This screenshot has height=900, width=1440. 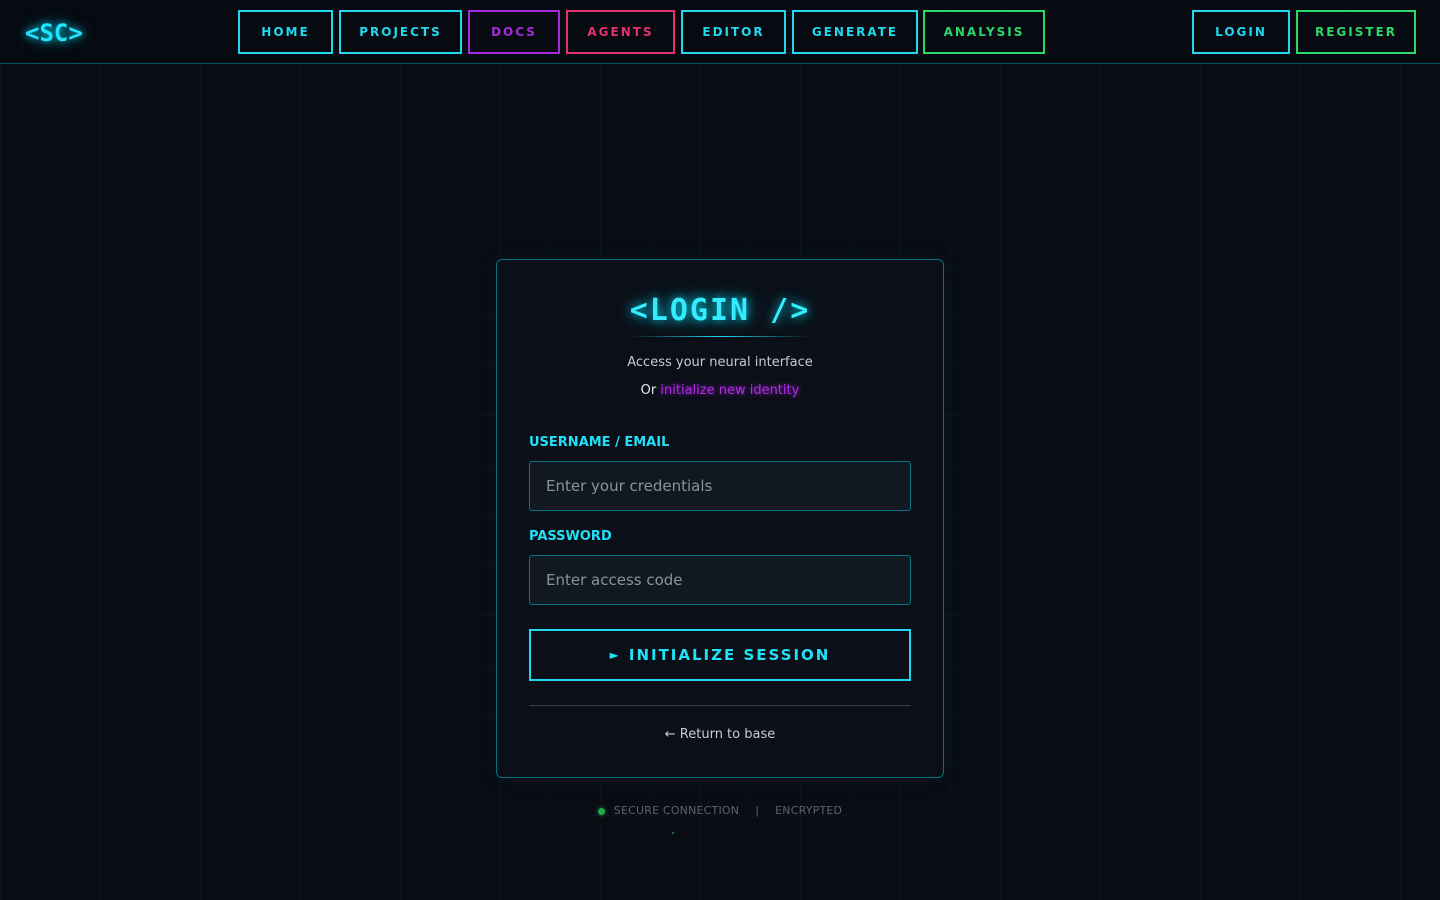 I want to click on return-link-row: ← Return to base, so click(x=720, y=735).